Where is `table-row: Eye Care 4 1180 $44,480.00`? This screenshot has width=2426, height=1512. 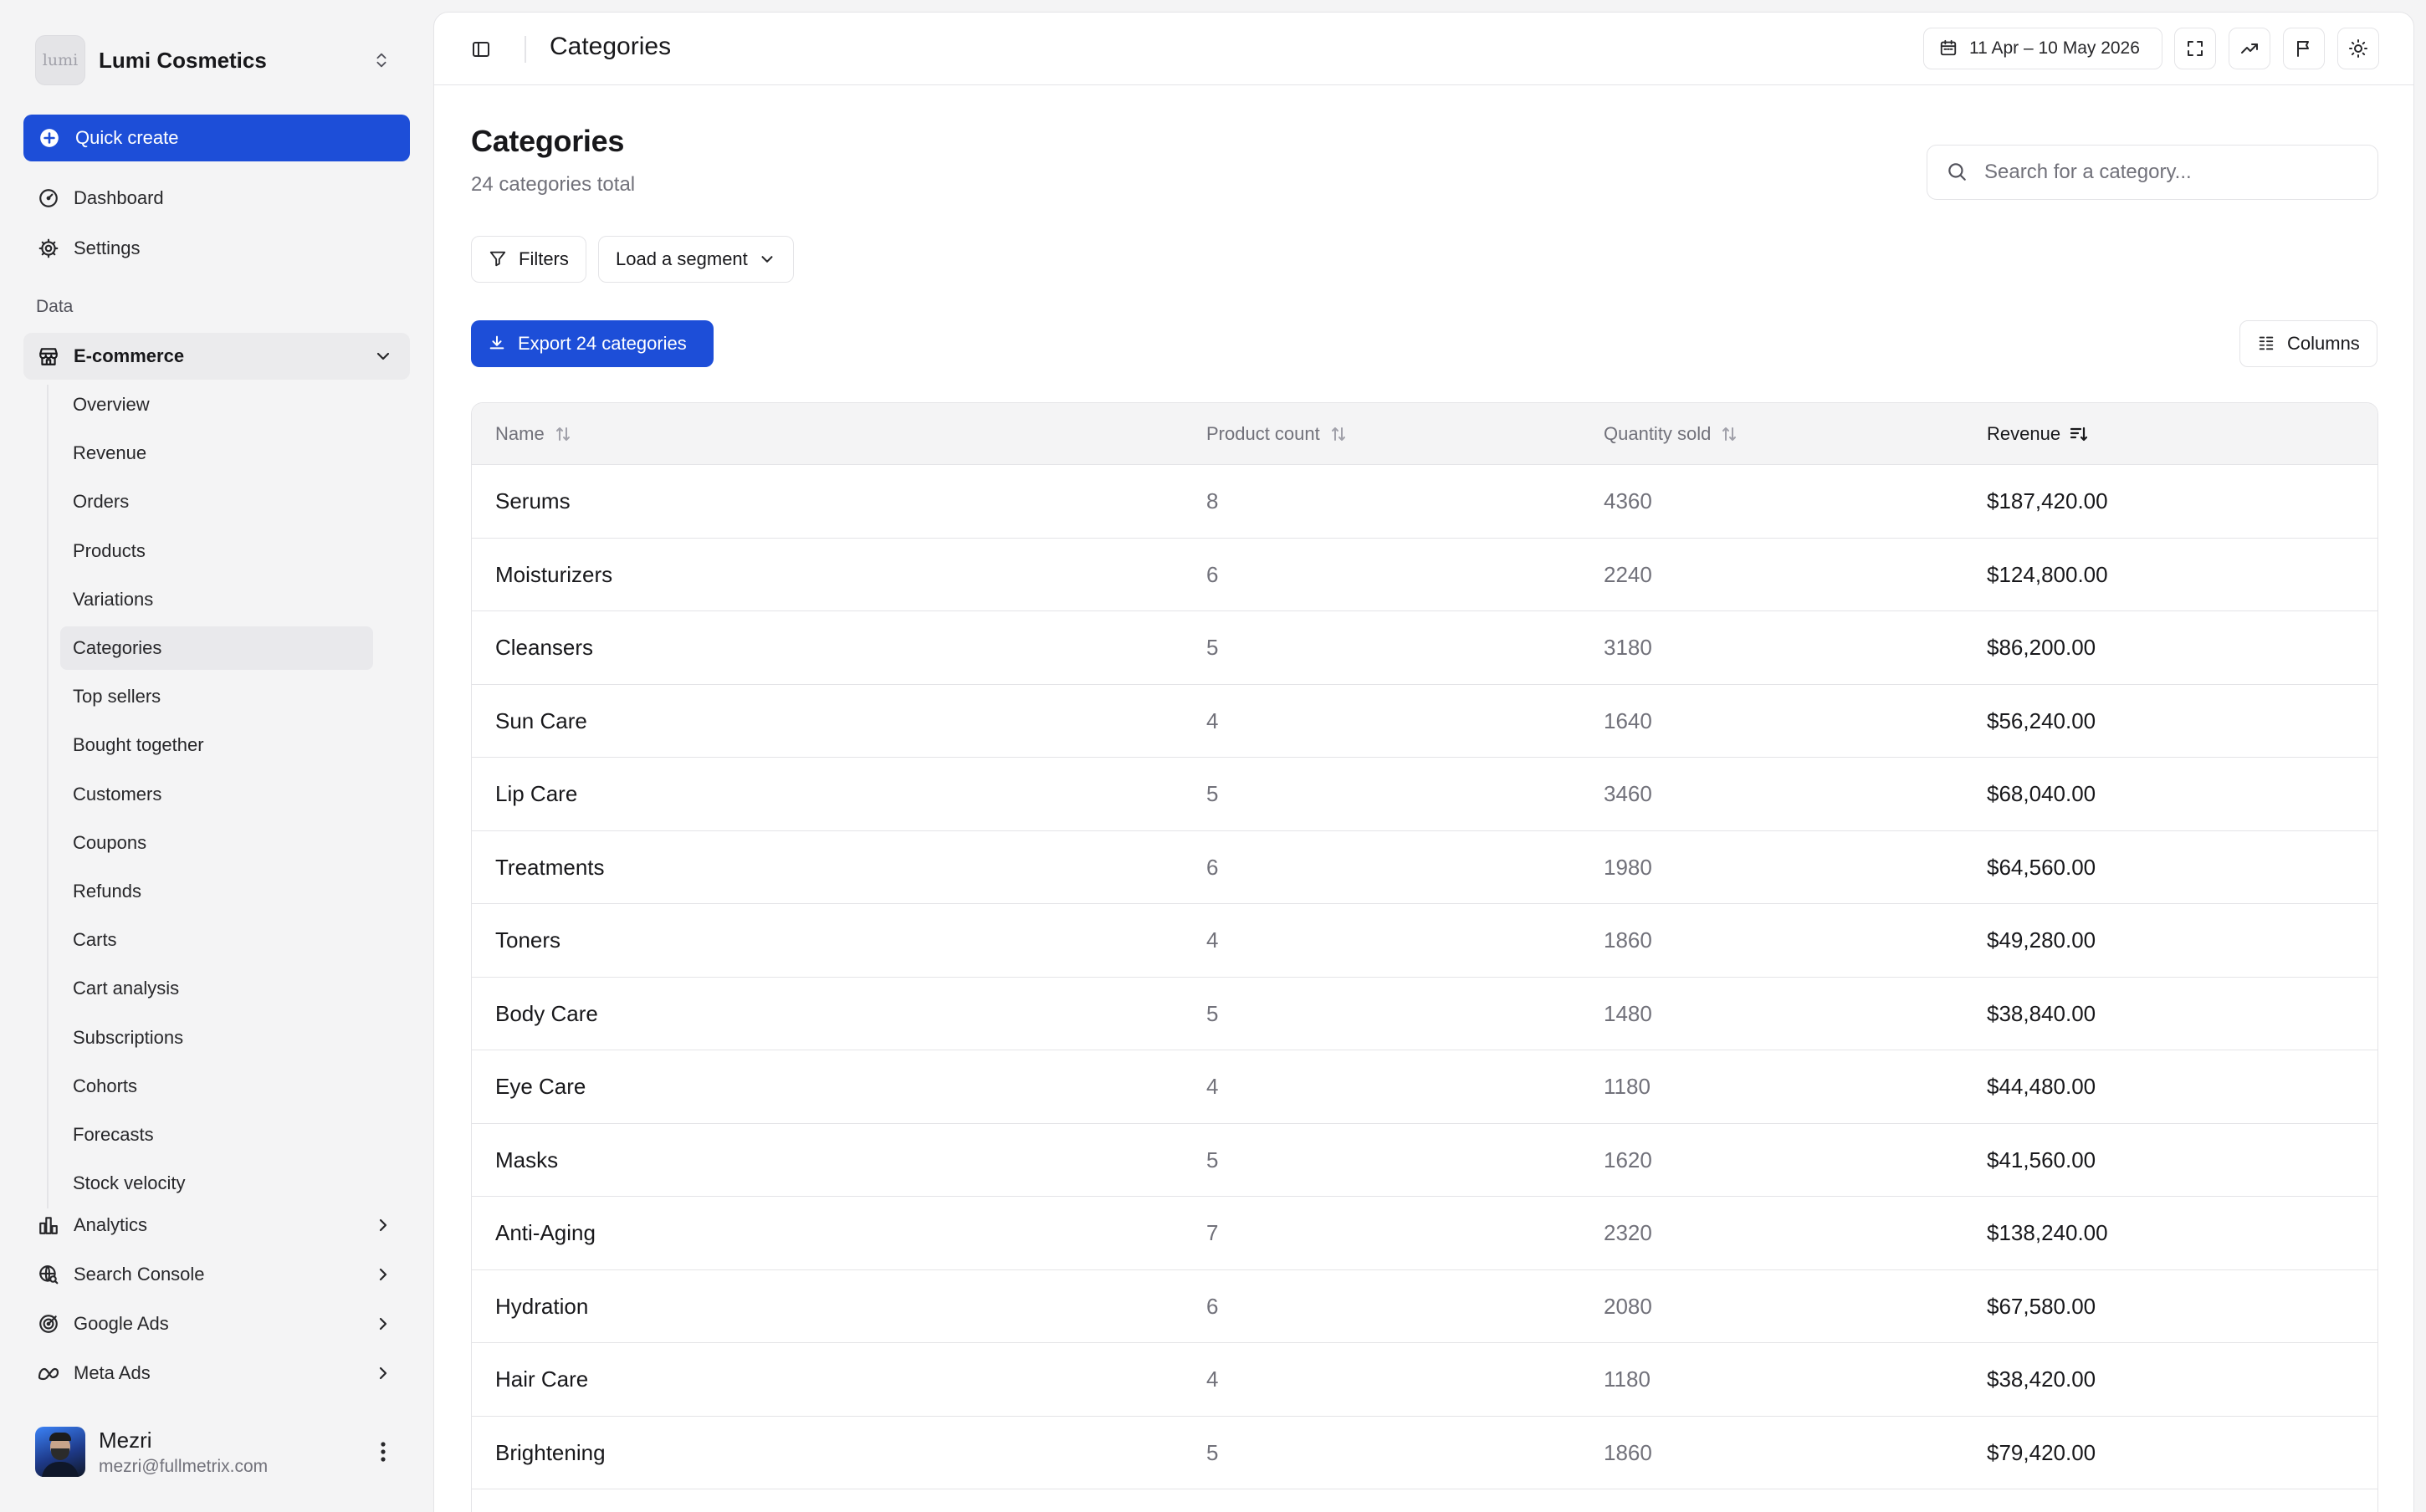 table-row: Eye Care 4 1180 $44,480.00 is located at coordinates (1424, 1087).